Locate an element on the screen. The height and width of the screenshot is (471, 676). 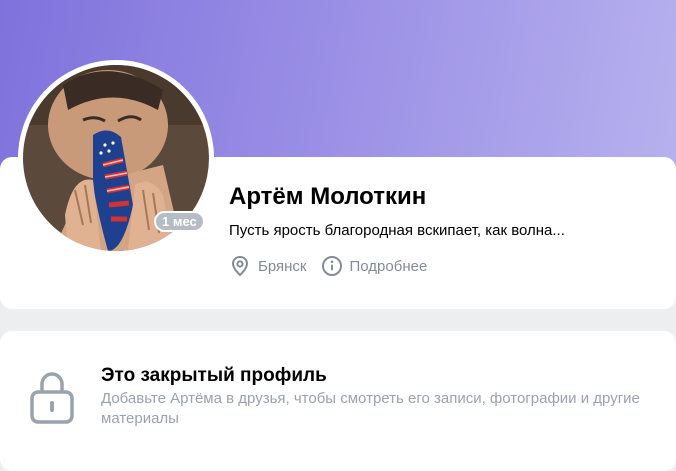
last-seen-badge: 1 мес is located at coordinates (179, 221).